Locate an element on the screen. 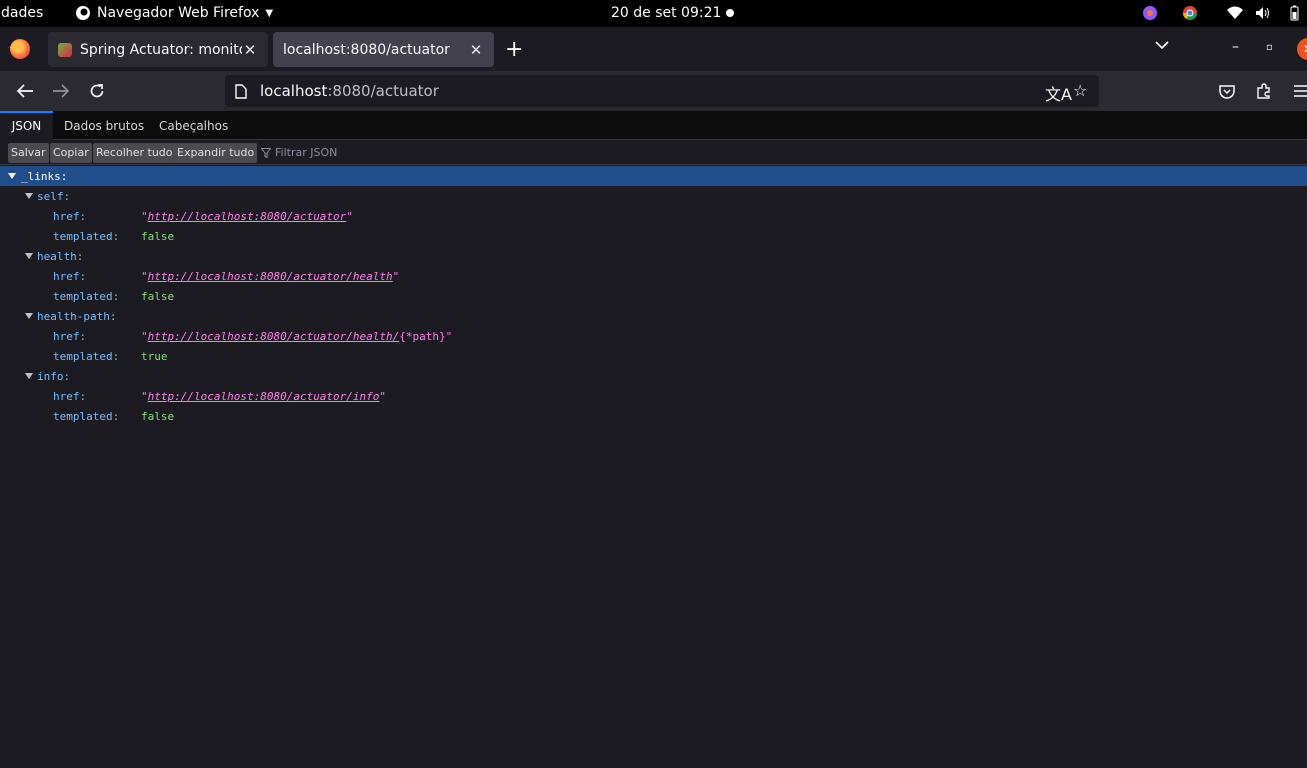 The image size is (1307, 768). battery-icon is located at coordinates (1294, 13).